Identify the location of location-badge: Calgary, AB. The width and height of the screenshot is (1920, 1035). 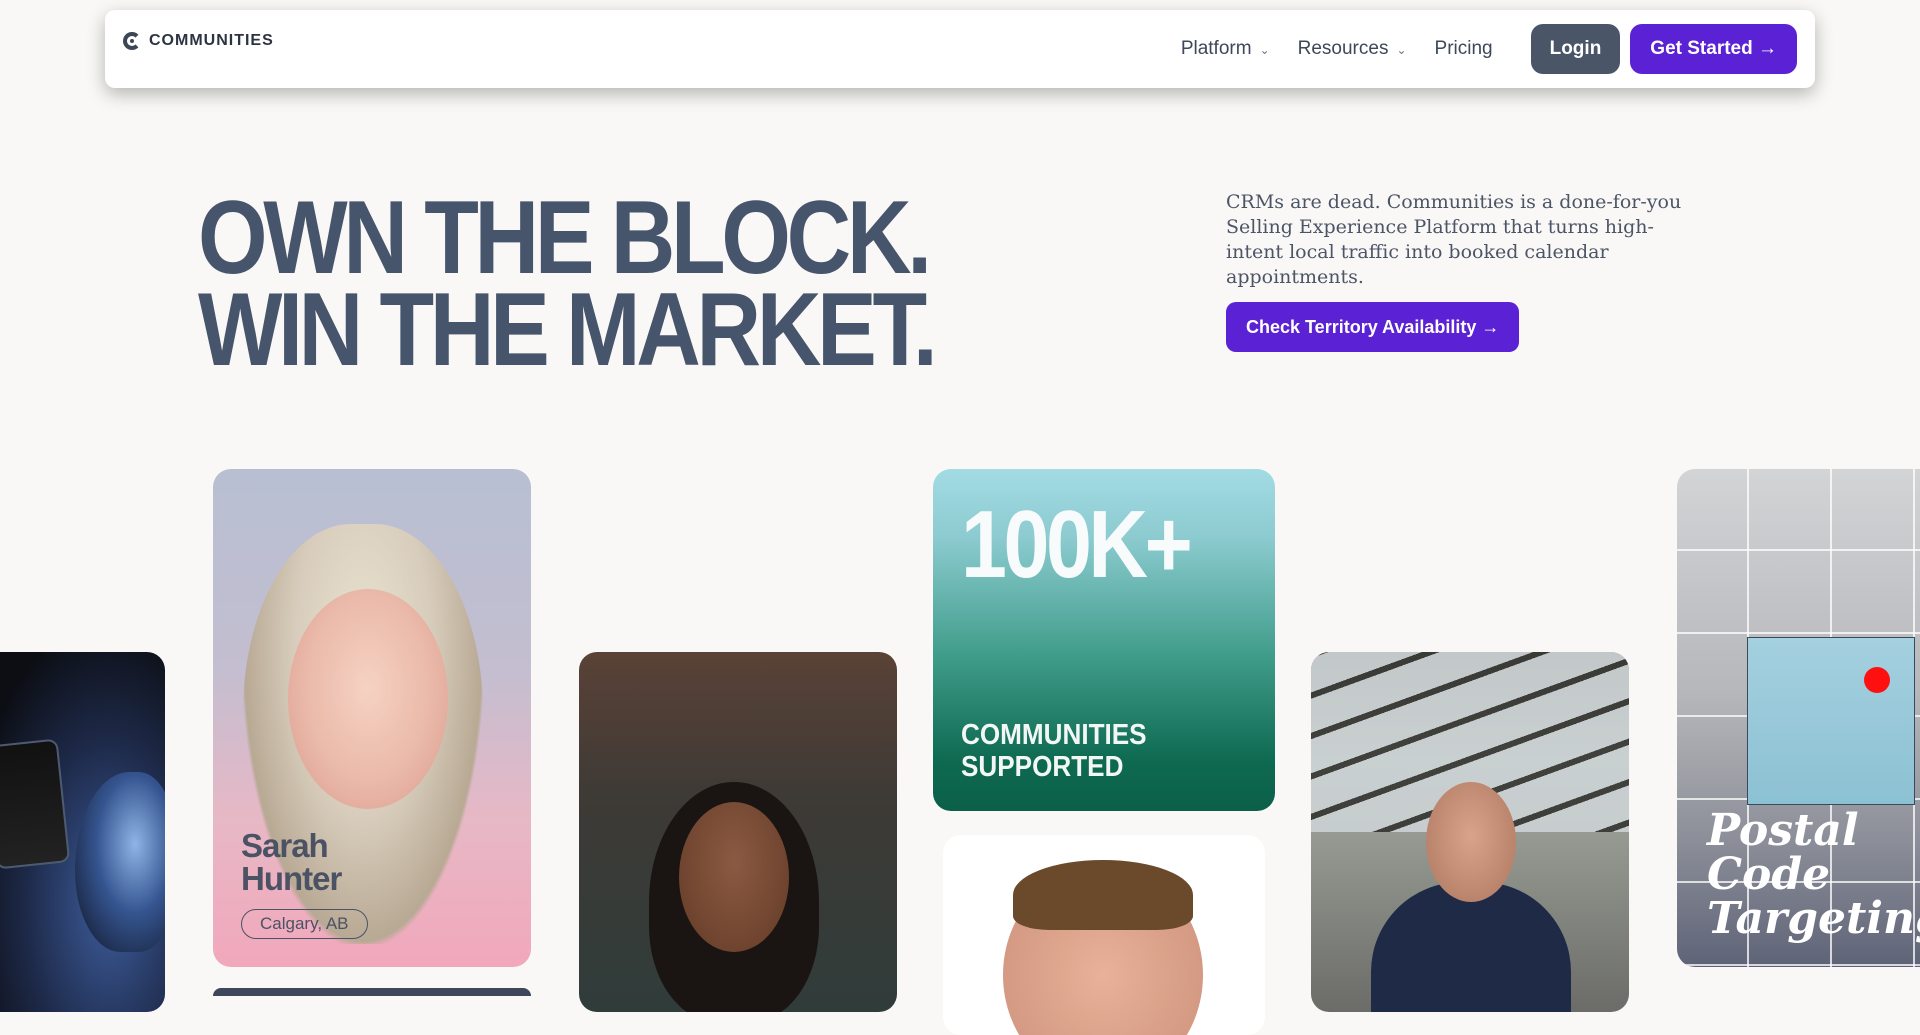
(304, 924).